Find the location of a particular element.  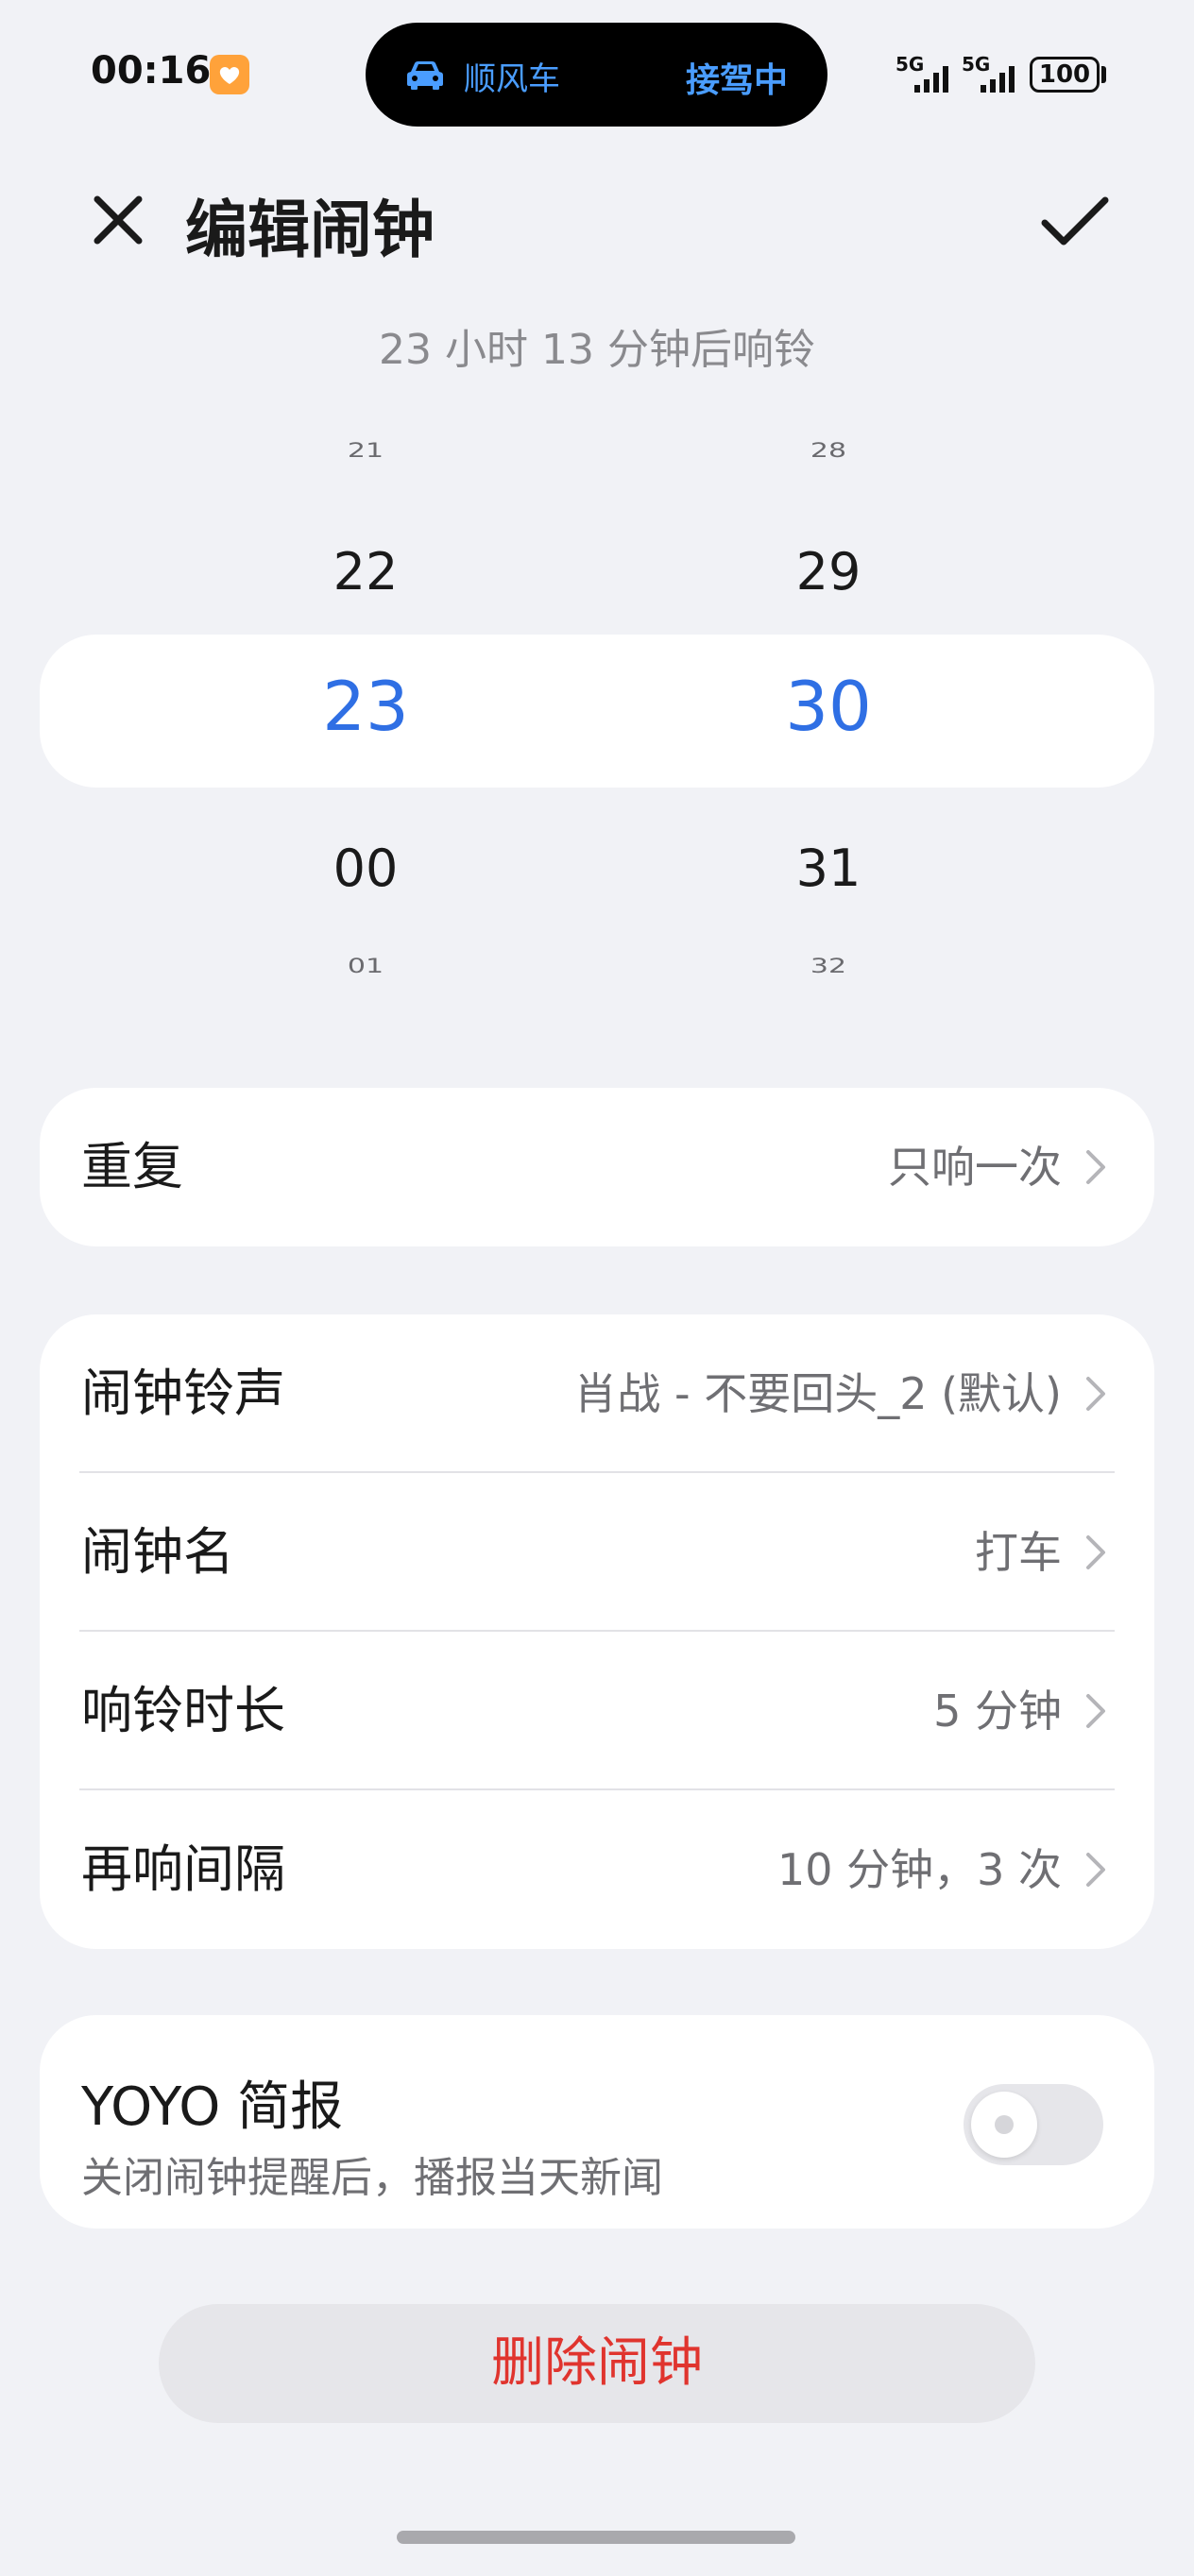

selected-minute: 30 is located at coordinates (828, 706).